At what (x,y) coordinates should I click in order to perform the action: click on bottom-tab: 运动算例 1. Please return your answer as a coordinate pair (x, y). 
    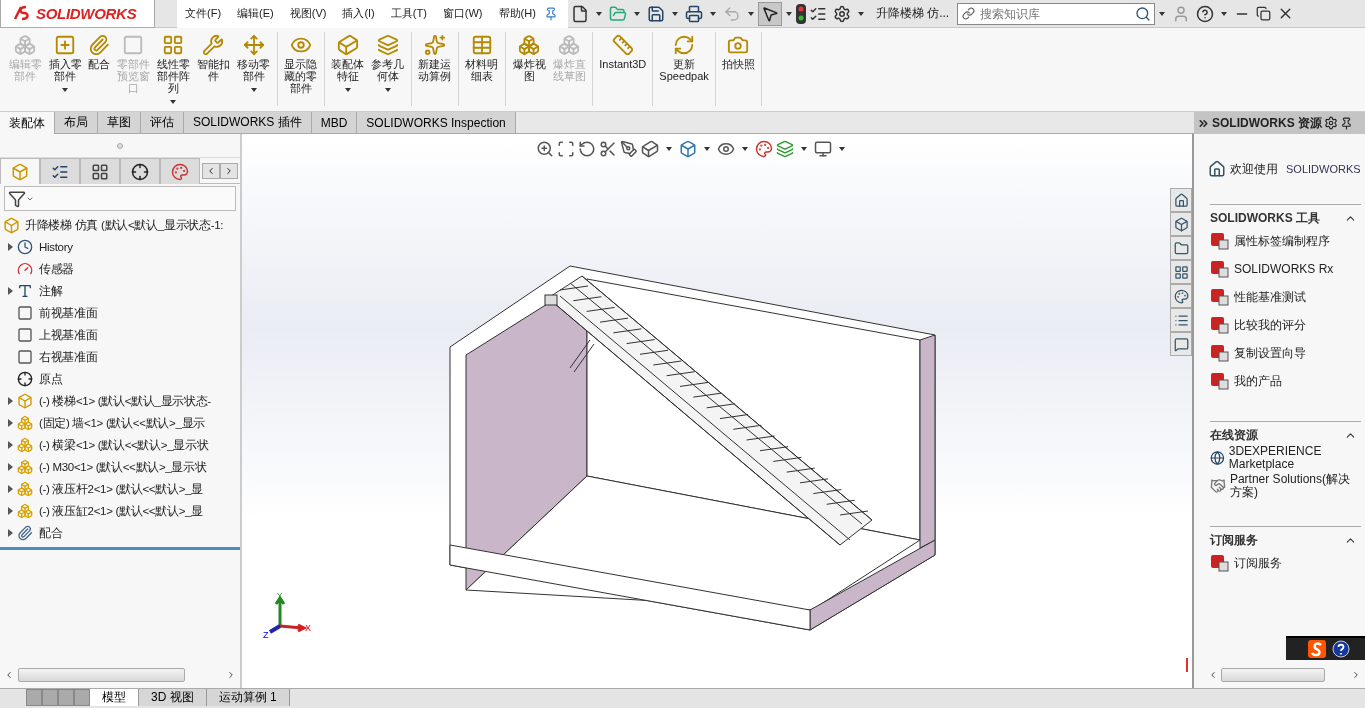
    Looking at the image, I should click on (248, 697).